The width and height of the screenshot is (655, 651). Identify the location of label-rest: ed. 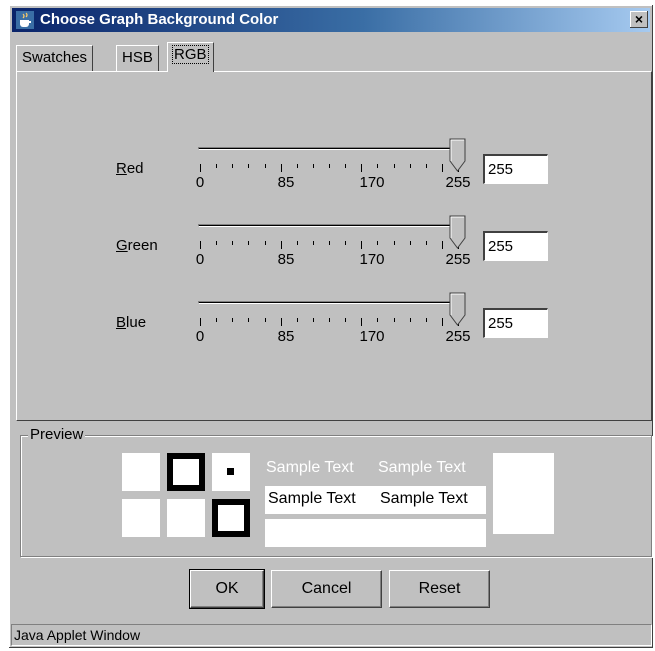
(135, 168).